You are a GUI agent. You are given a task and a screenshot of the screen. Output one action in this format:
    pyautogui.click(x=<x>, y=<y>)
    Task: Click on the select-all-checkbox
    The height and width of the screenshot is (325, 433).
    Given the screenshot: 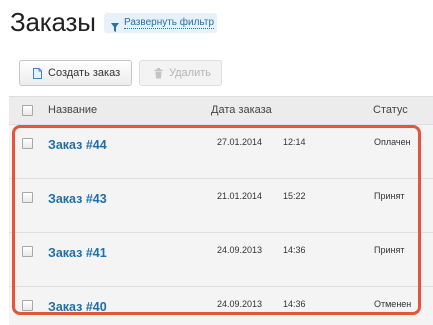 What is the action you would take?
    pyautogui.click(x=27, y=110)
    